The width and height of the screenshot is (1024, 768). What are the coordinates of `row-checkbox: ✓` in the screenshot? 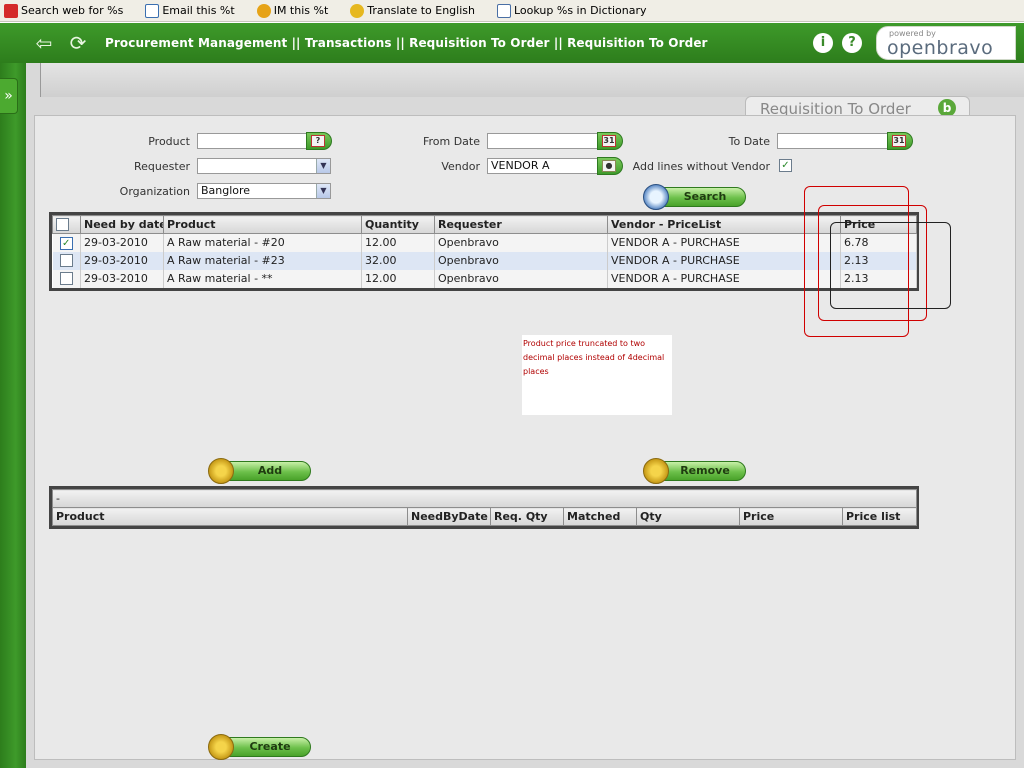 It's located at (66, 243).